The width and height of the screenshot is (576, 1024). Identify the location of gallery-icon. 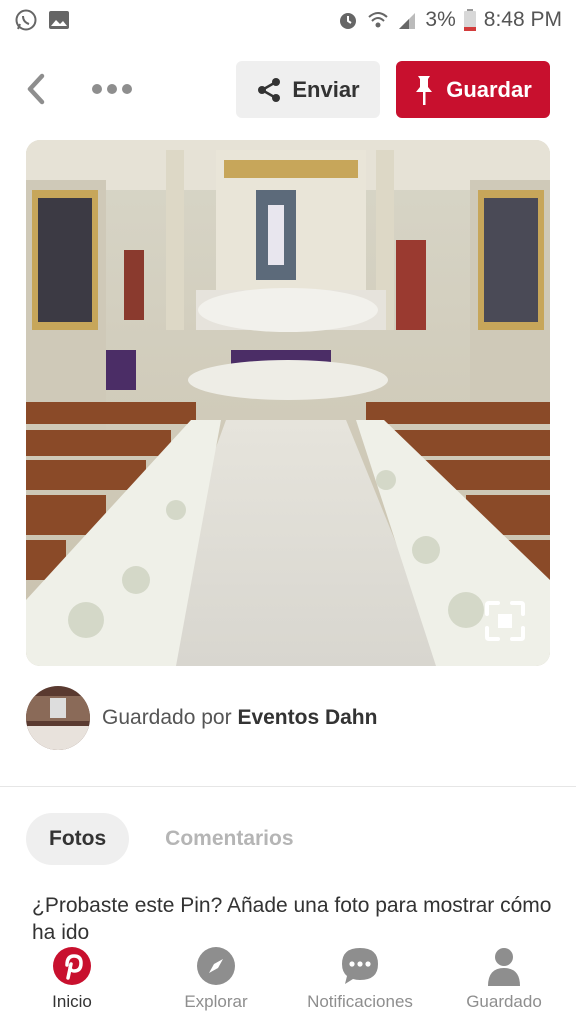
(59, 20).